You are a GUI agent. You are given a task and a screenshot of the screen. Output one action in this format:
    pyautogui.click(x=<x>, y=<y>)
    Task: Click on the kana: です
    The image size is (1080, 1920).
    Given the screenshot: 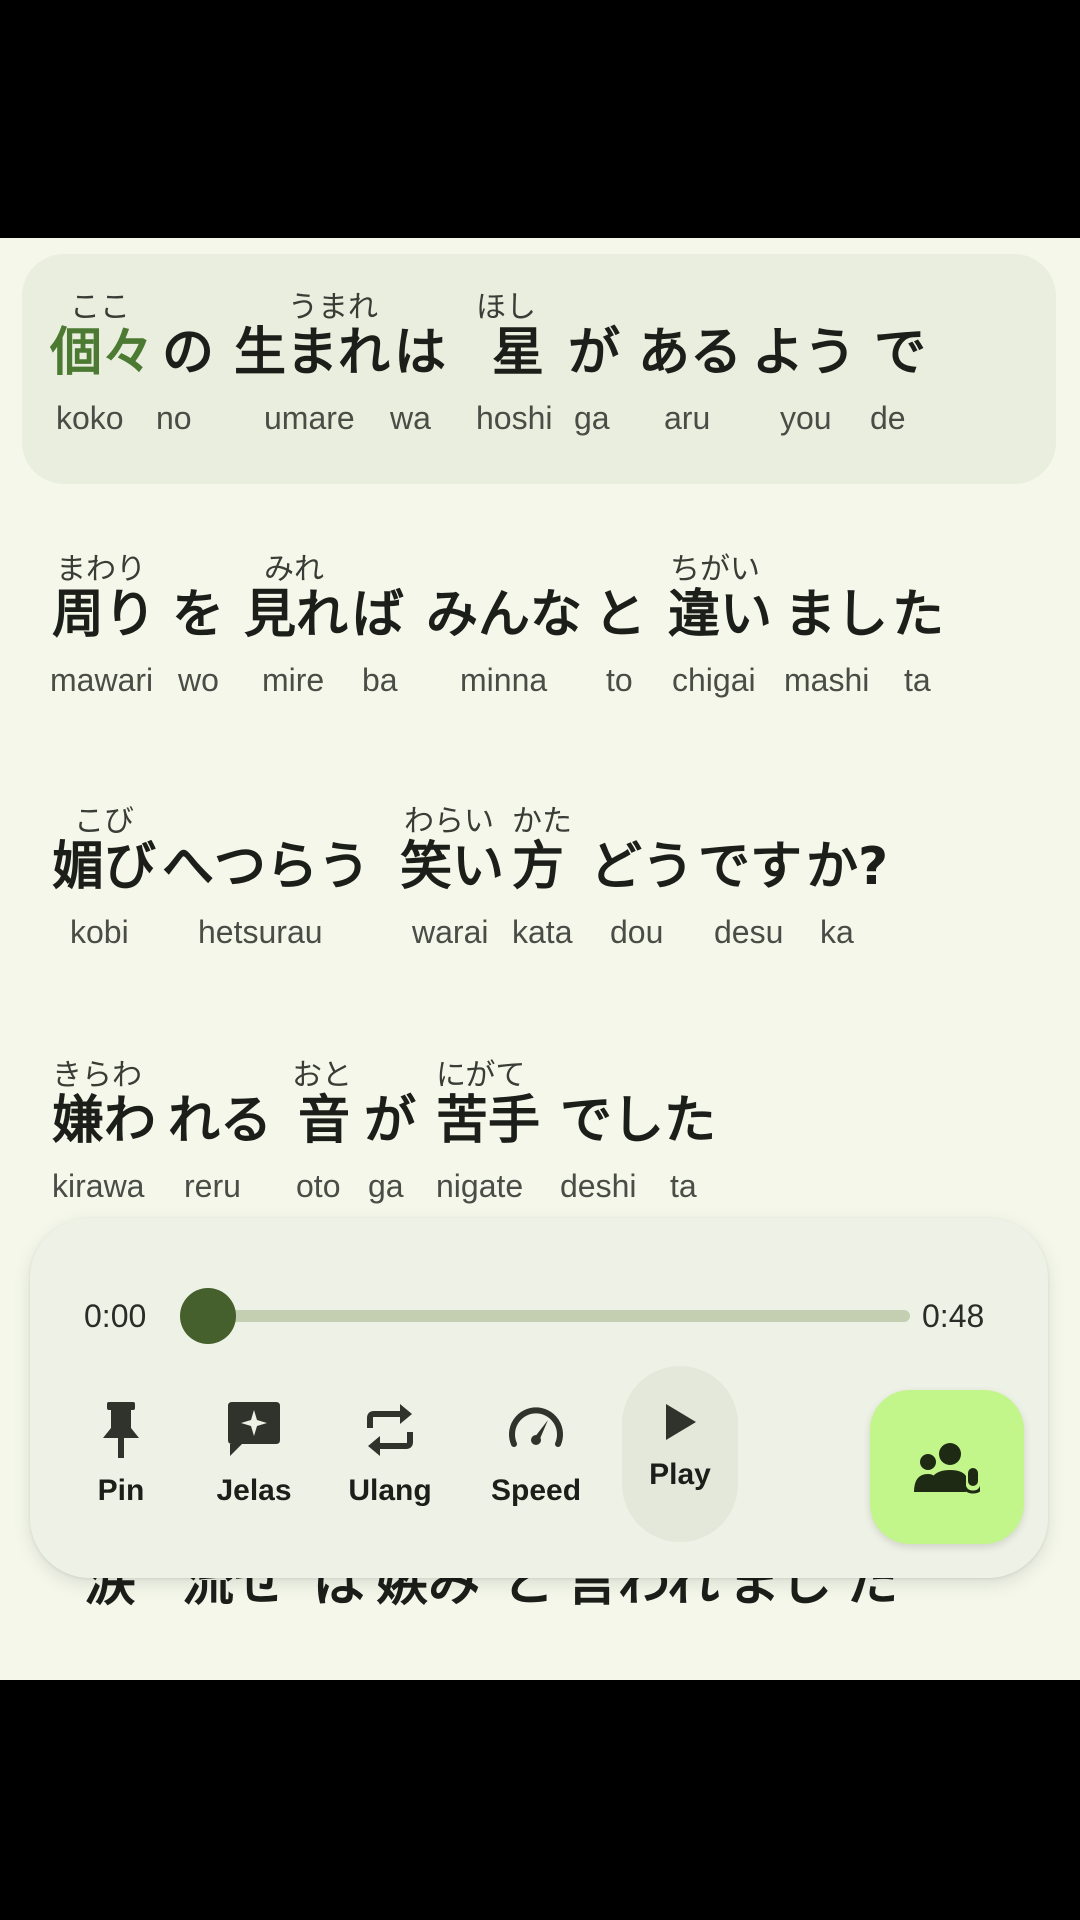 What is the action you would take?
    pyautogui.click(x=750, y=867)
    